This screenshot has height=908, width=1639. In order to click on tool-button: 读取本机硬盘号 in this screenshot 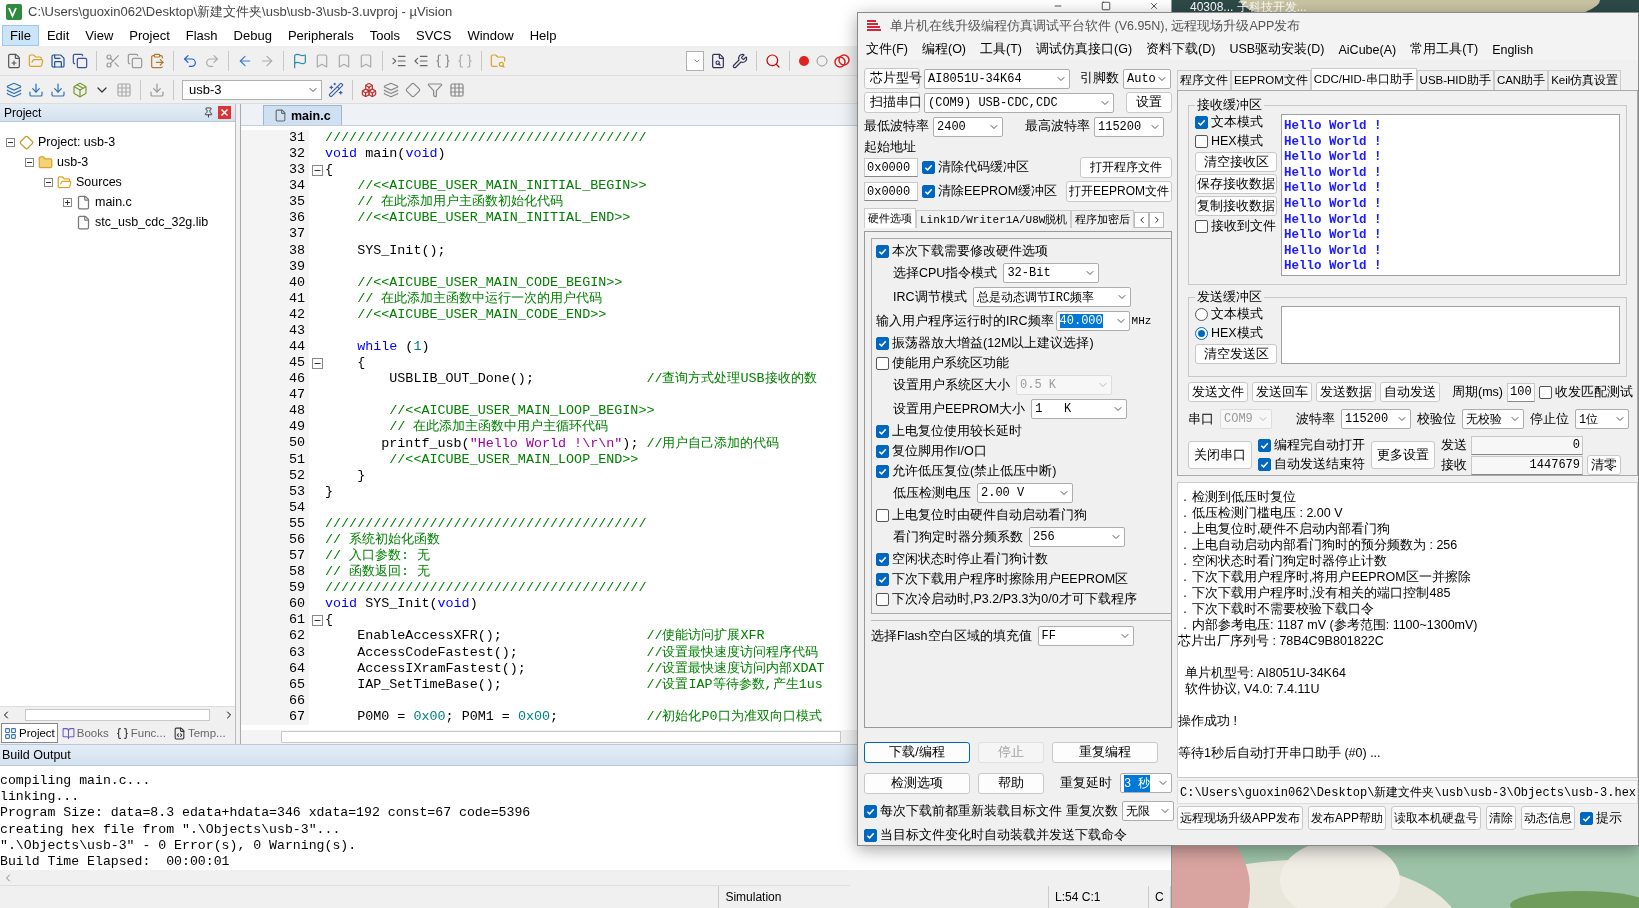, I will do `click(1436, 818)`.